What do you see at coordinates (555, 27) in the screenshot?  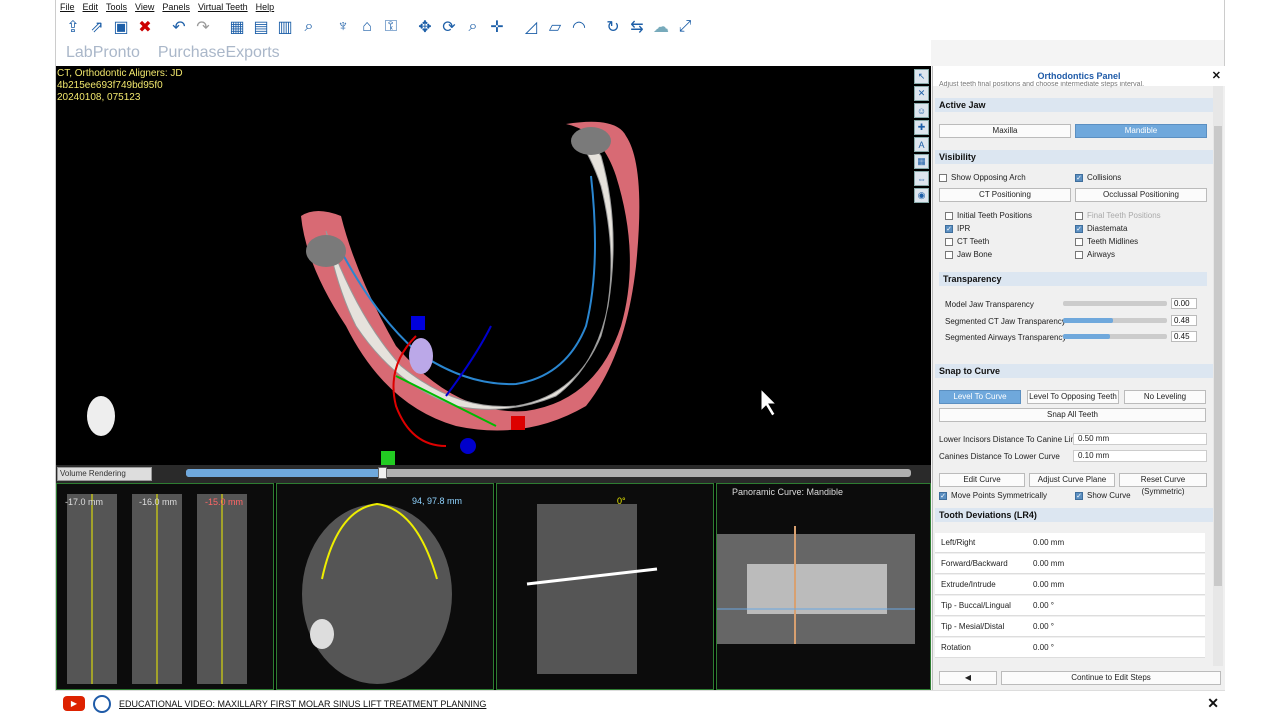 I see `ruler-icon: ▱` at bounding box center [555, 27].